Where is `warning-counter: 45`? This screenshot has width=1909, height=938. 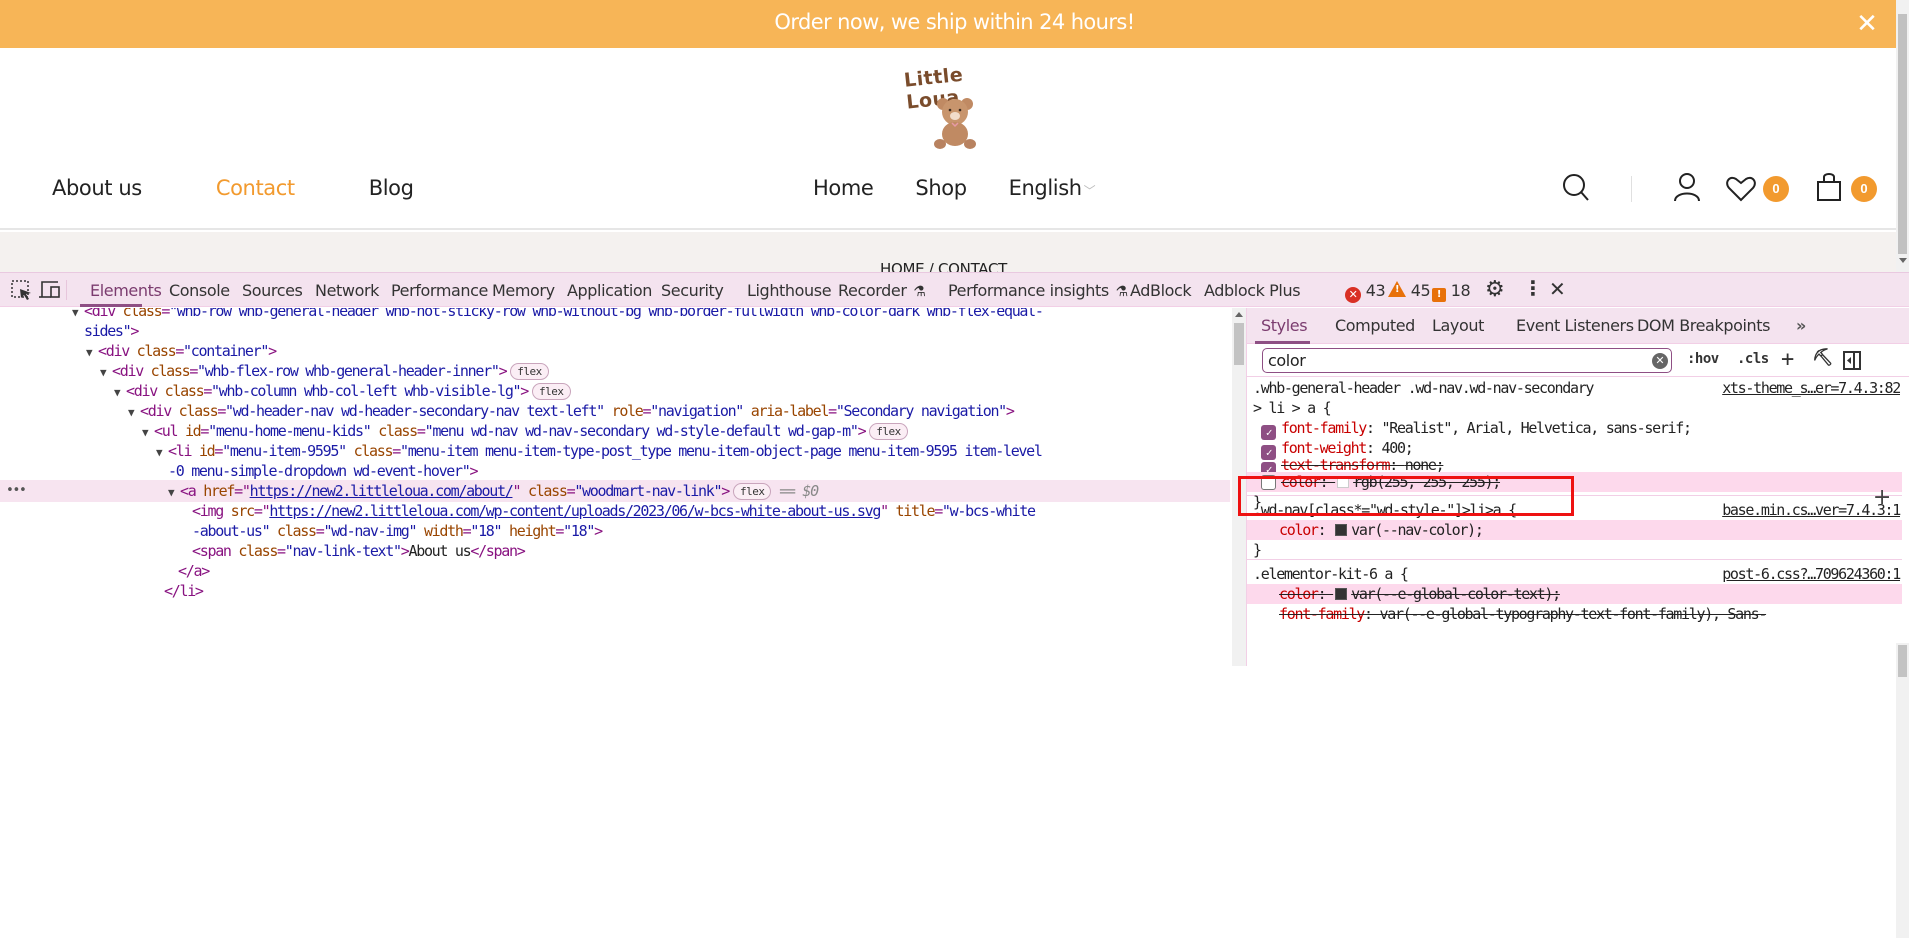 warning-counter: 45 is located at coordinates (1409, 290).